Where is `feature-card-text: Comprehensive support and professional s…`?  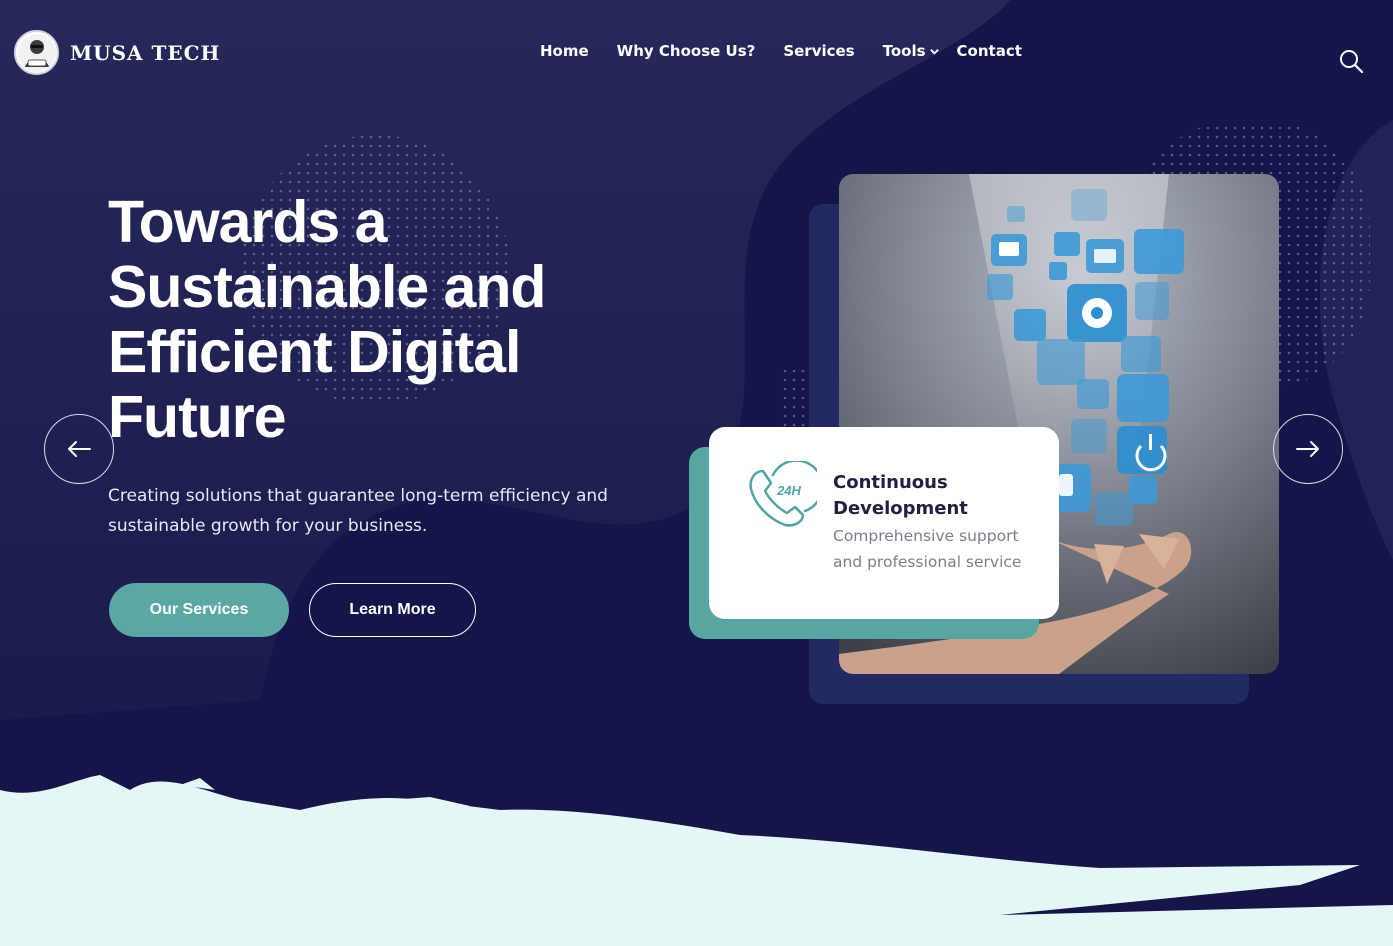
feature-card-text: Comprehensive support and professional s… is located at coordinates (927, 549).